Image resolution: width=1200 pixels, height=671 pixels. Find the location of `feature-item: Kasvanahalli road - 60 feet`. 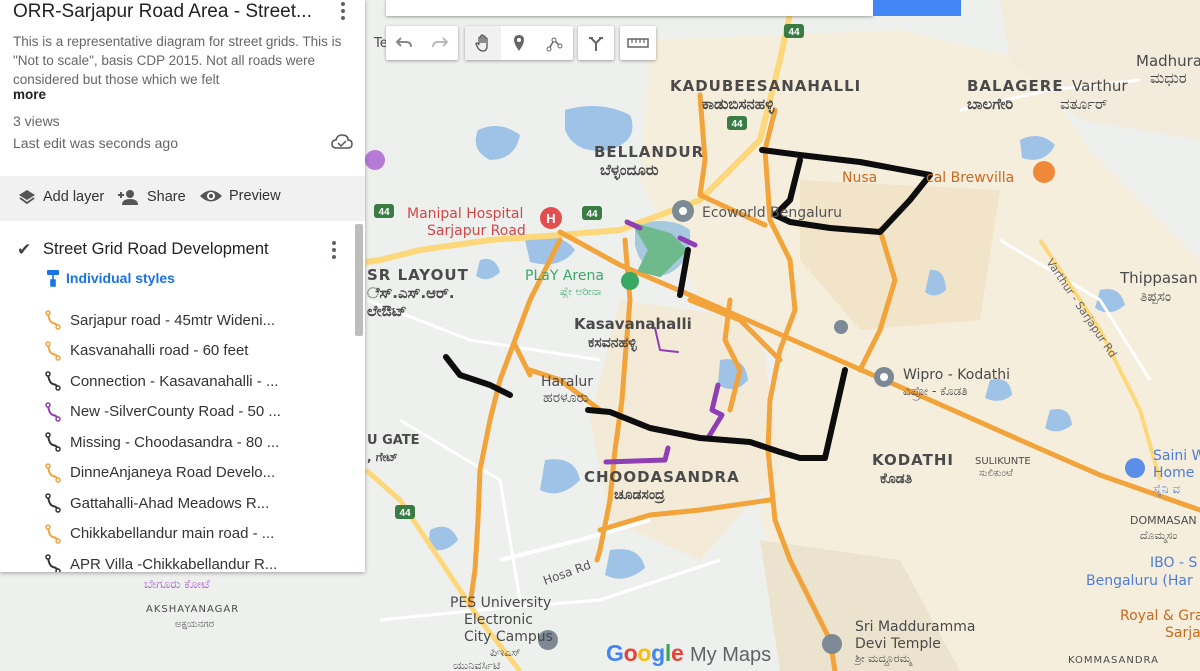

feature-item: Kasvanahalli road - 60 feet is located at coordinates (146, 351).